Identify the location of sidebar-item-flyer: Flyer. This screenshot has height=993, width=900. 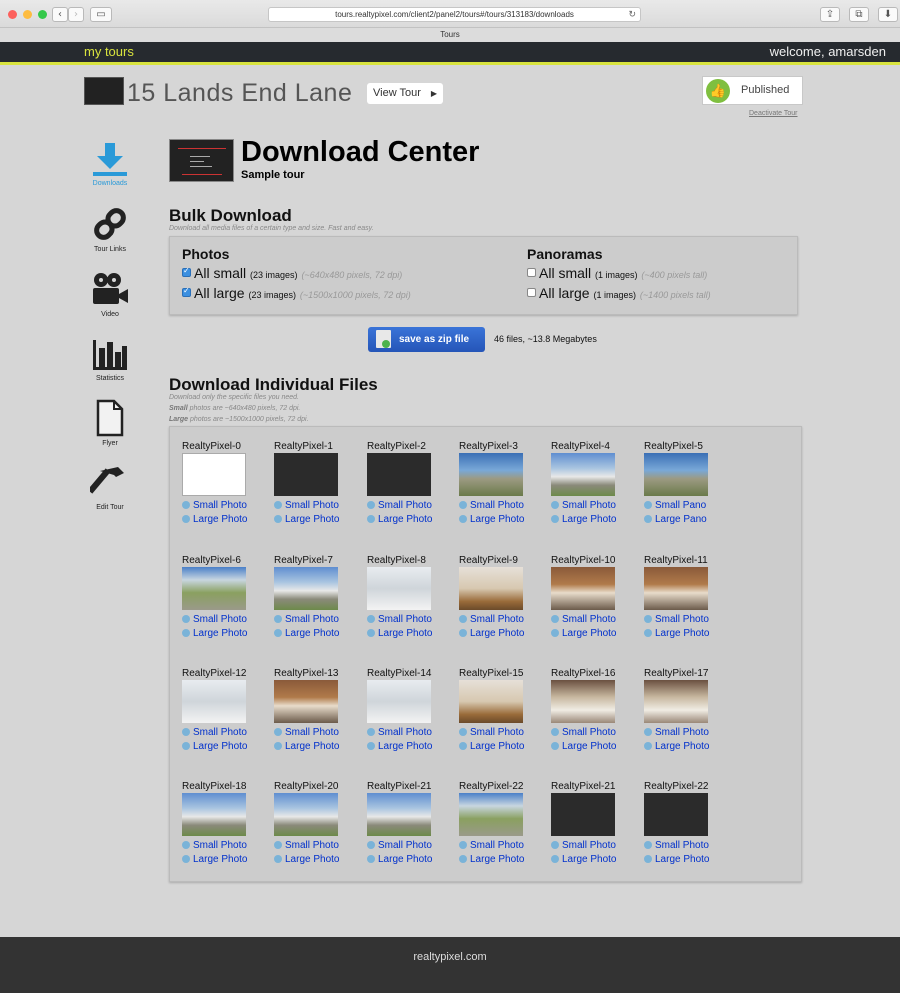
(110, 423).